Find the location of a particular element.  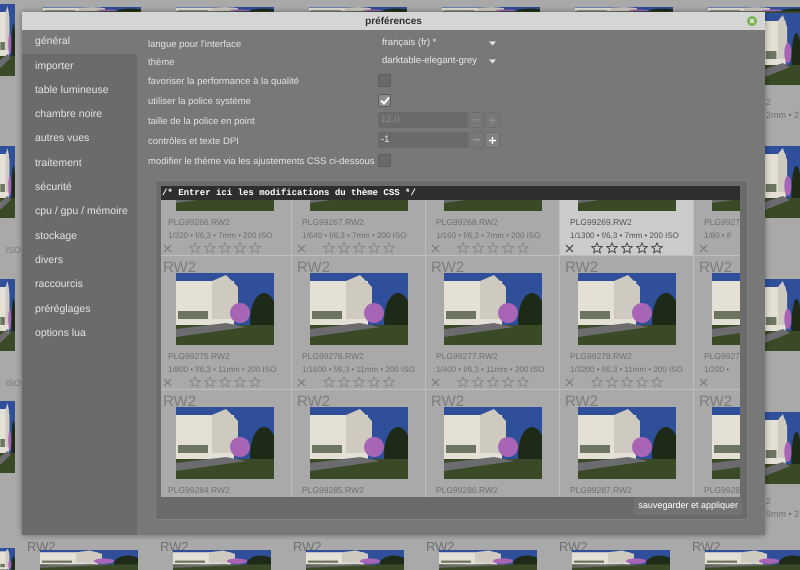

css-comment: /* Entrer ici les modifications du thème CSS */ is located at coordinates (289, 193).